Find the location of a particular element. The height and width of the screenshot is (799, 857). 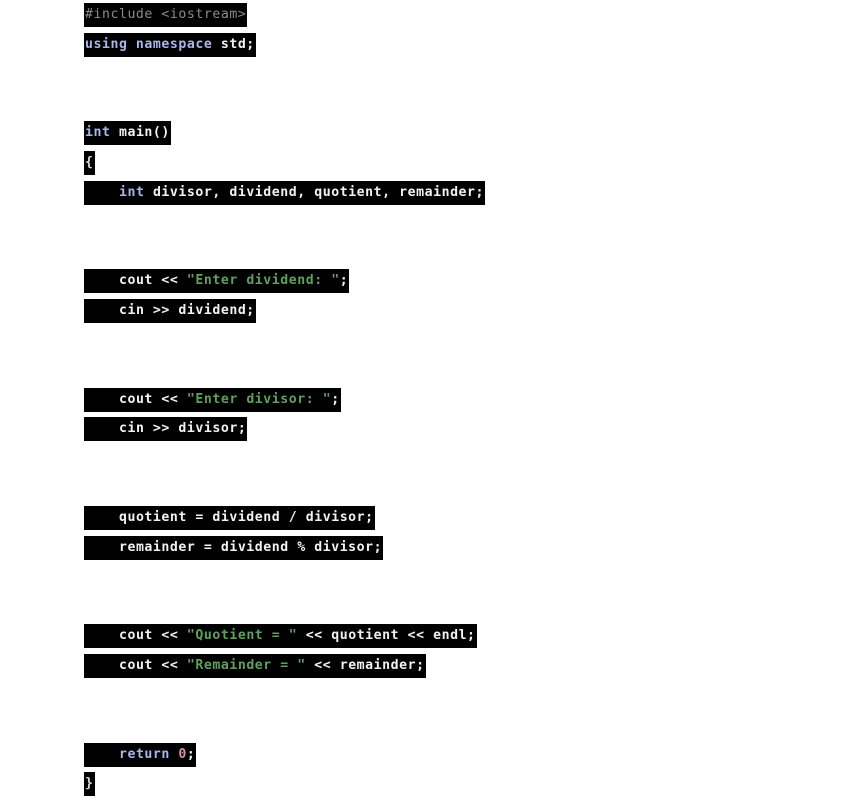

code-token-string: "Enter divisor: " is located at coordinates (259, 399).